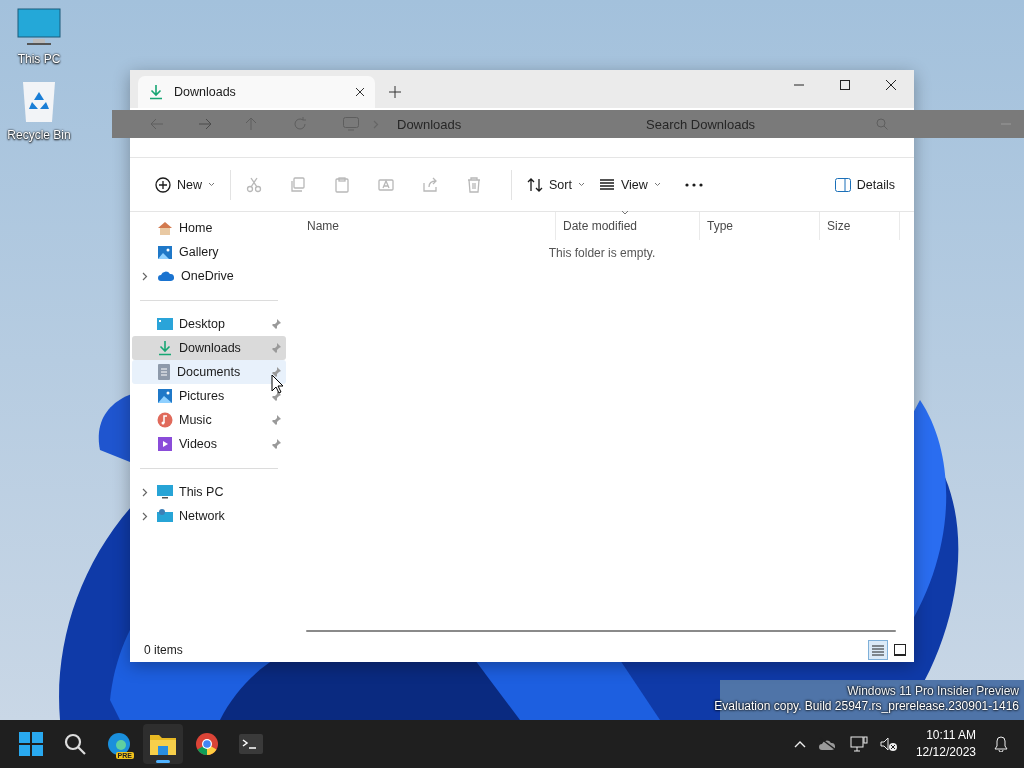 This screenshot has width=1024, height=768. I want to click on toolbar-menu-button: View, so click(629, 184).